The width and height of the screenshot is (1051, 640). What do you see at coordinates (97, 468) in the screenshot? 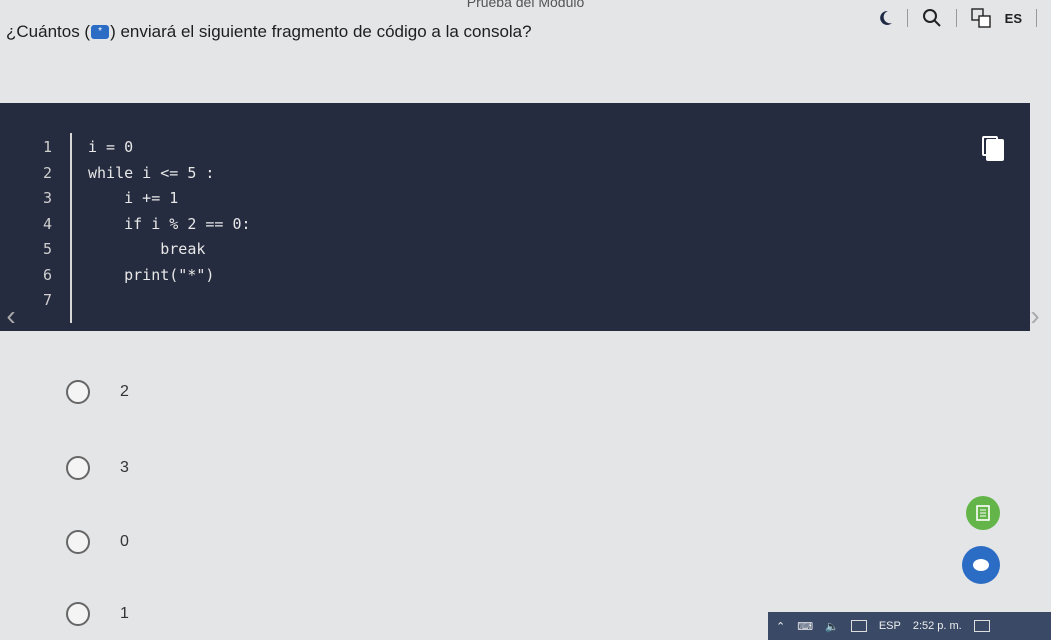
I see `answer-option: 3` at bounding box center [97, 468].